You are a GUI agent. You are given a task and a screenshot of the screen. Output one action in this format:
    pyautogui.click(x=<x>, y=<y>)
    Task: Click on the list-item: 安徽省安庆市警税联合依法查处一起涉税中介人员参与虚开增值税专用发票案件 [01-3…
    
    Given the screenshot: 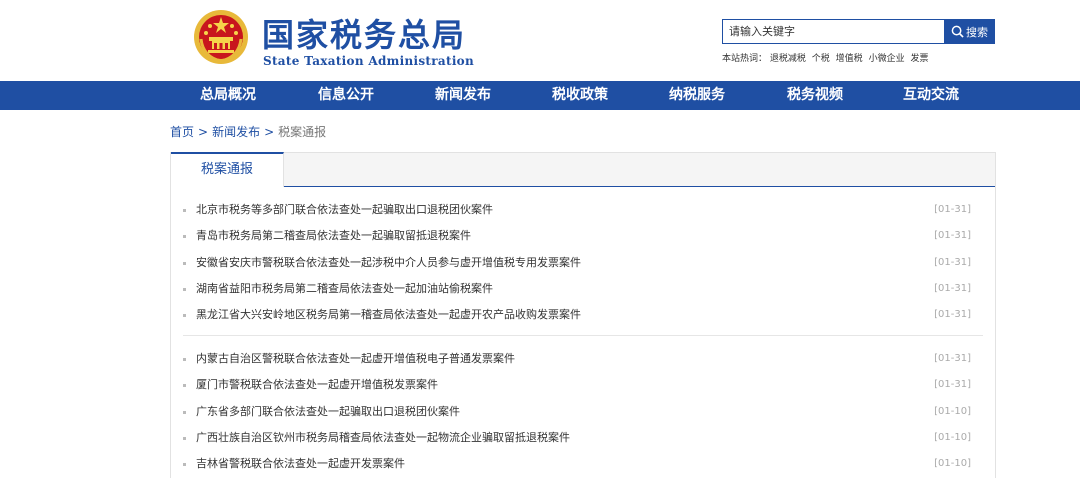 What is the action you would take?
    pyautogui.click(x=583, y=263)
    